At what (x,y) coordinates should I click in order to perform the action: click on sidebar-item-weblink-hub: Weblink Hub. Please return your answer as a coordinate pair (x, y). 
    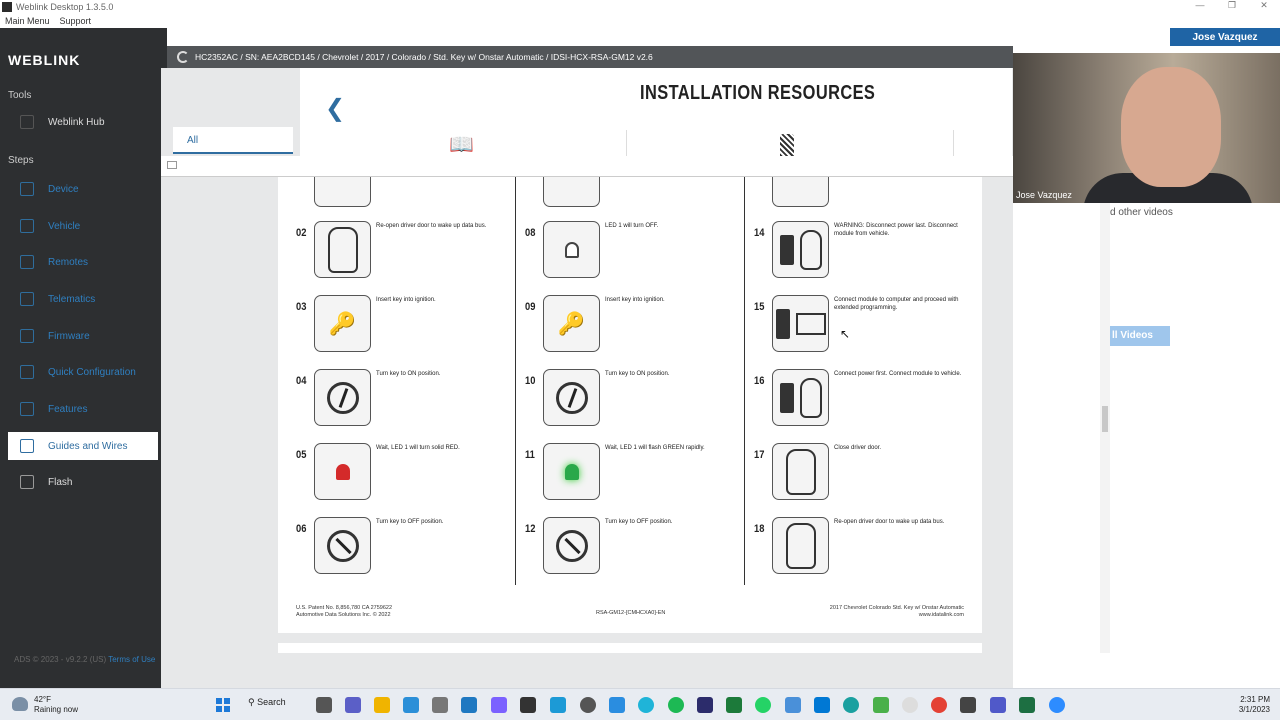
    Looking at the image, I should click on (83, 122).